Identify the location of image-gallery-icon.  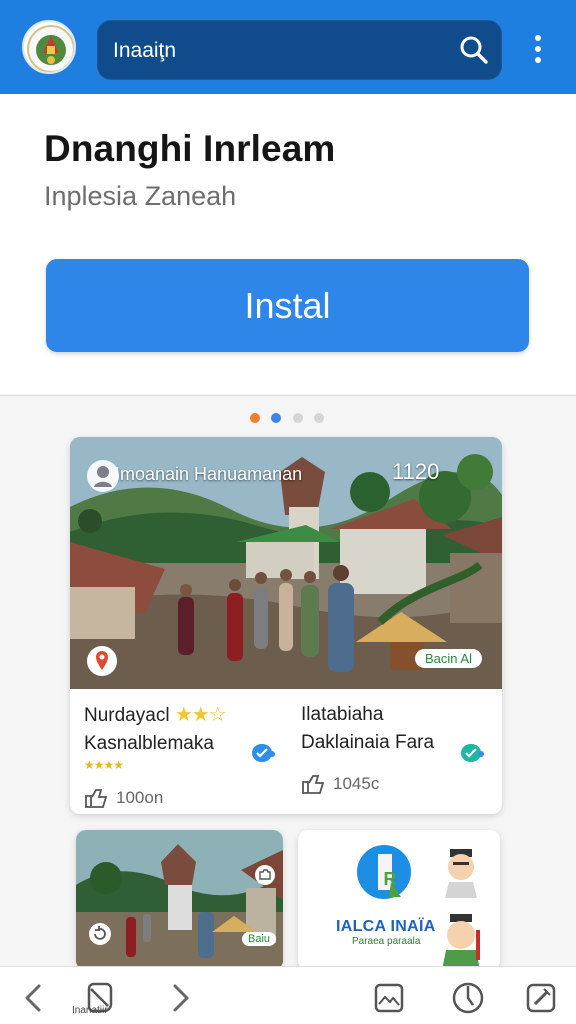
(389, 998).